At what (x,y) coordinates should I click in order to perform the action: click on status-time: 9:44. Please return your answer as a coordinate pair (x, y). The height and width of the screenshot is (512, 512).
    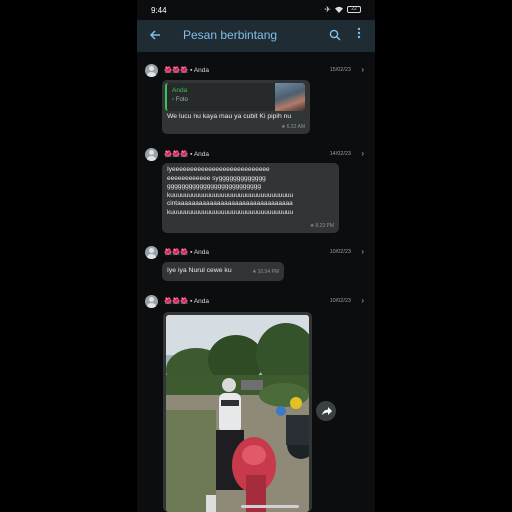
    Looking at the image, I should click on (159, 10).